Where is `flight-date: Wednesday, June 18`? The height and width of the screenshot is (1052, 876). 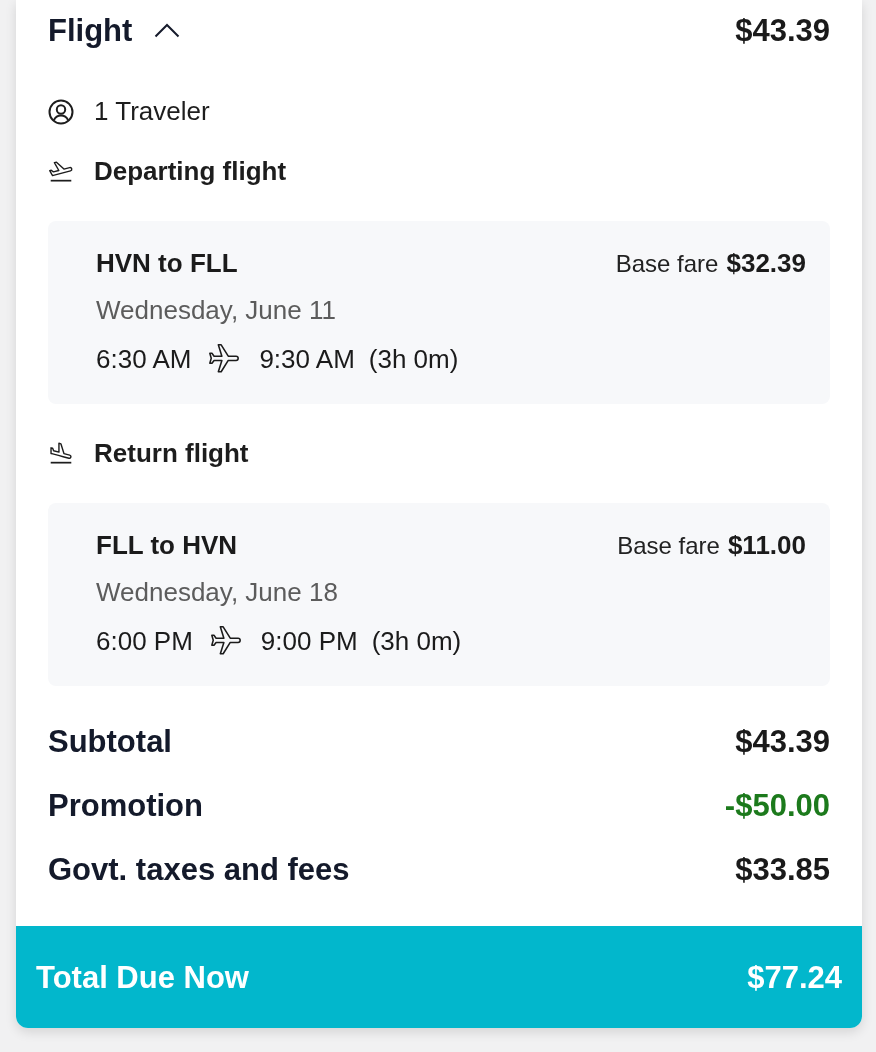 flight-date: Wednesday, June 18 is located at coordinates (217, 592).